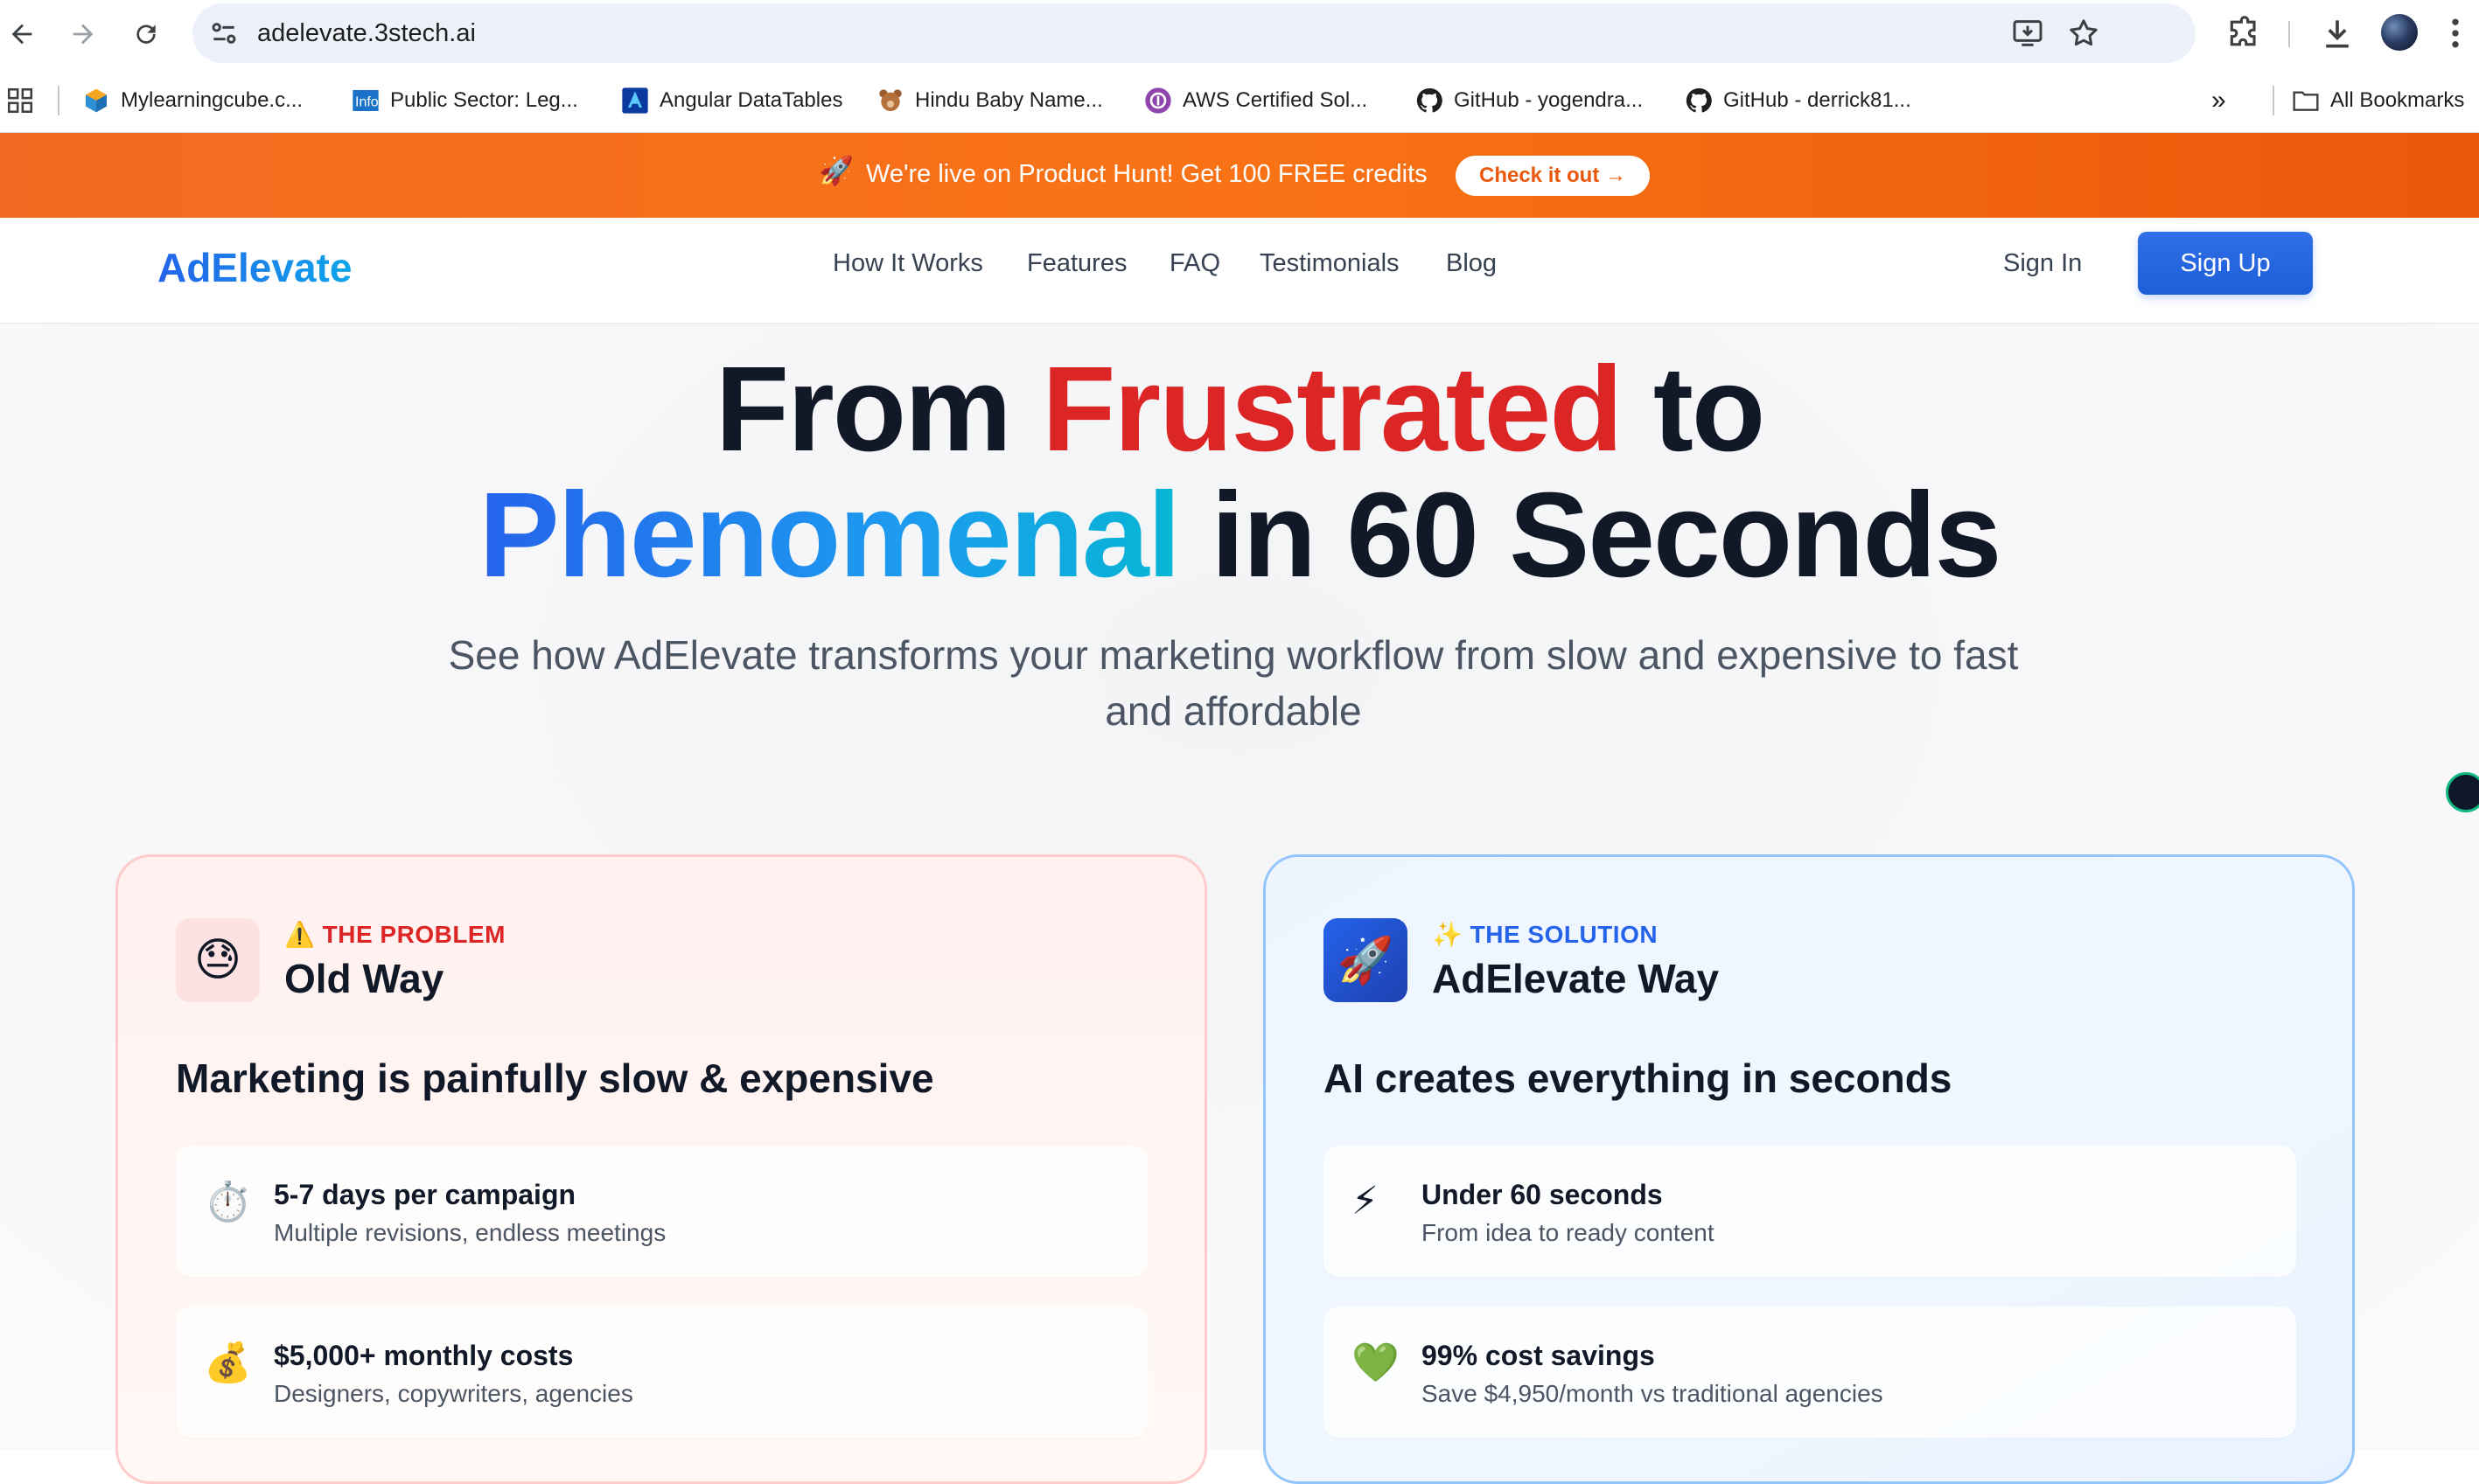  What do you see at coordinates (2378, 100) in the screenshot?
I see `all-bookmarks-button: All Bookmarks` at bounding box center [2378, 100].